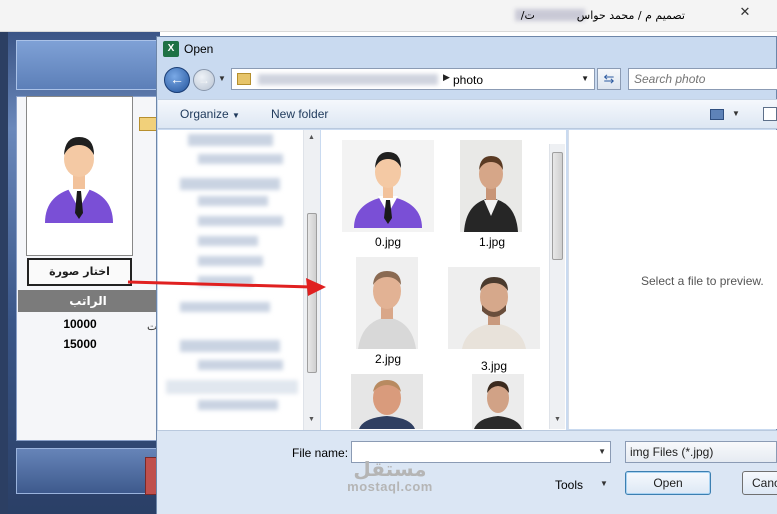 This screenshot has width=777, height=514. I want to click on file-item: 0.jpg, so click(388, 197).